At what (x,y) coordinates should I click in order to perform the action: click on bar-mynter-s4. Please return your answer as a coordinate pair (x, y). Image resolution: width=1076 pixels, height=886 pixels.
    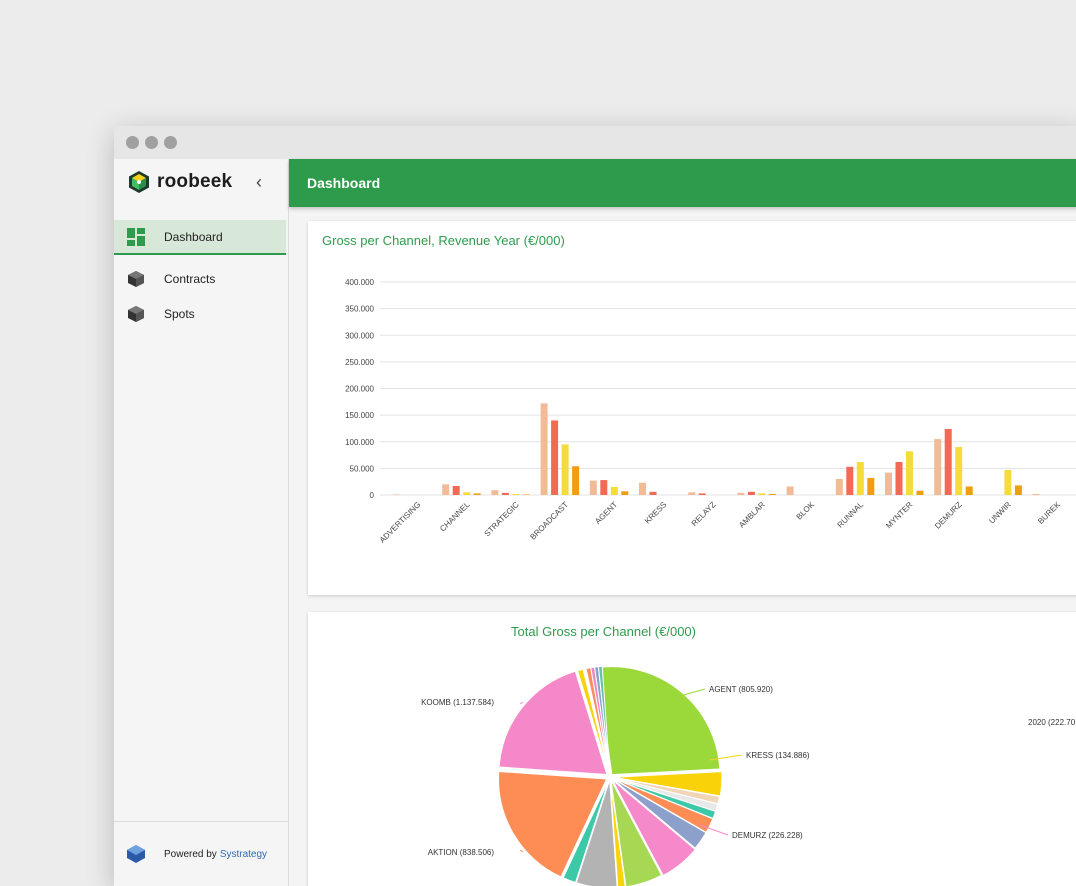
    Looking at the image, I should click on (920, 492).